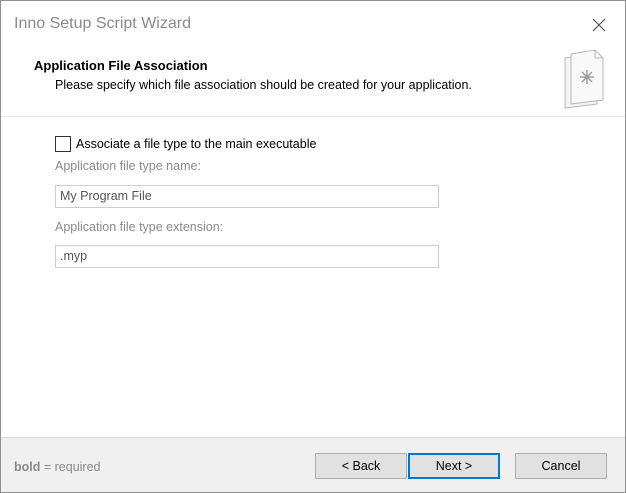 The image size is (626, 493). Describe the element at coordinates (313, 464) in the screenshot. I see `button-bar: bold = required < Back Next > Cancel` at that location.